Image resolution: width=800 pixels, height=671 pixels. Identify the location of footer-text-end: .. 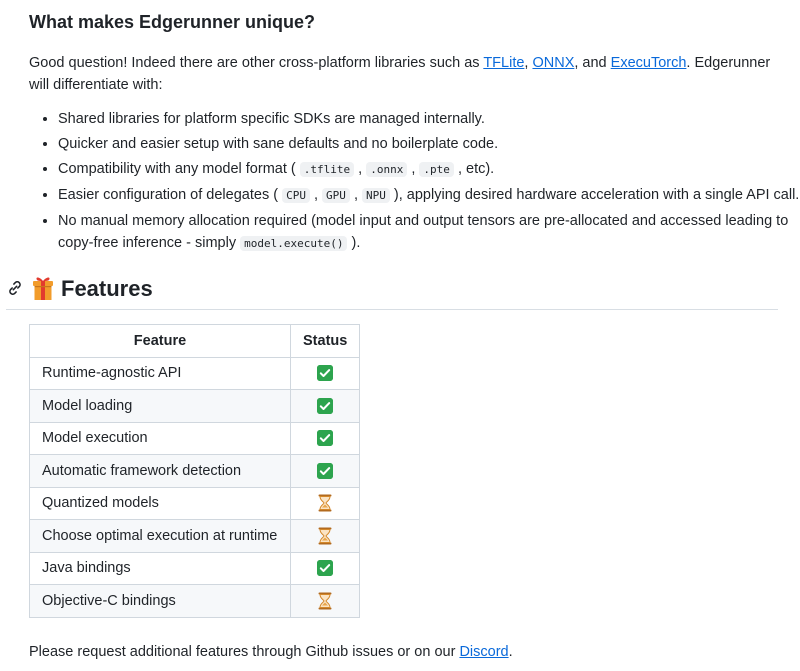
(510, 652).